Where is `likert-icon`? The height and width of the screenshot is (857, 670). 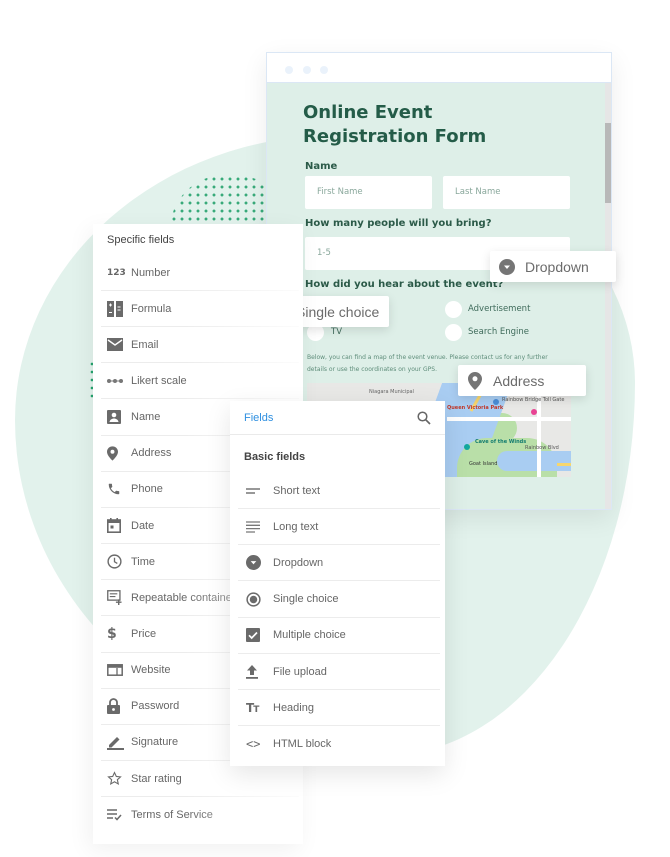
likert-icon is located at coordinates (116, 381).